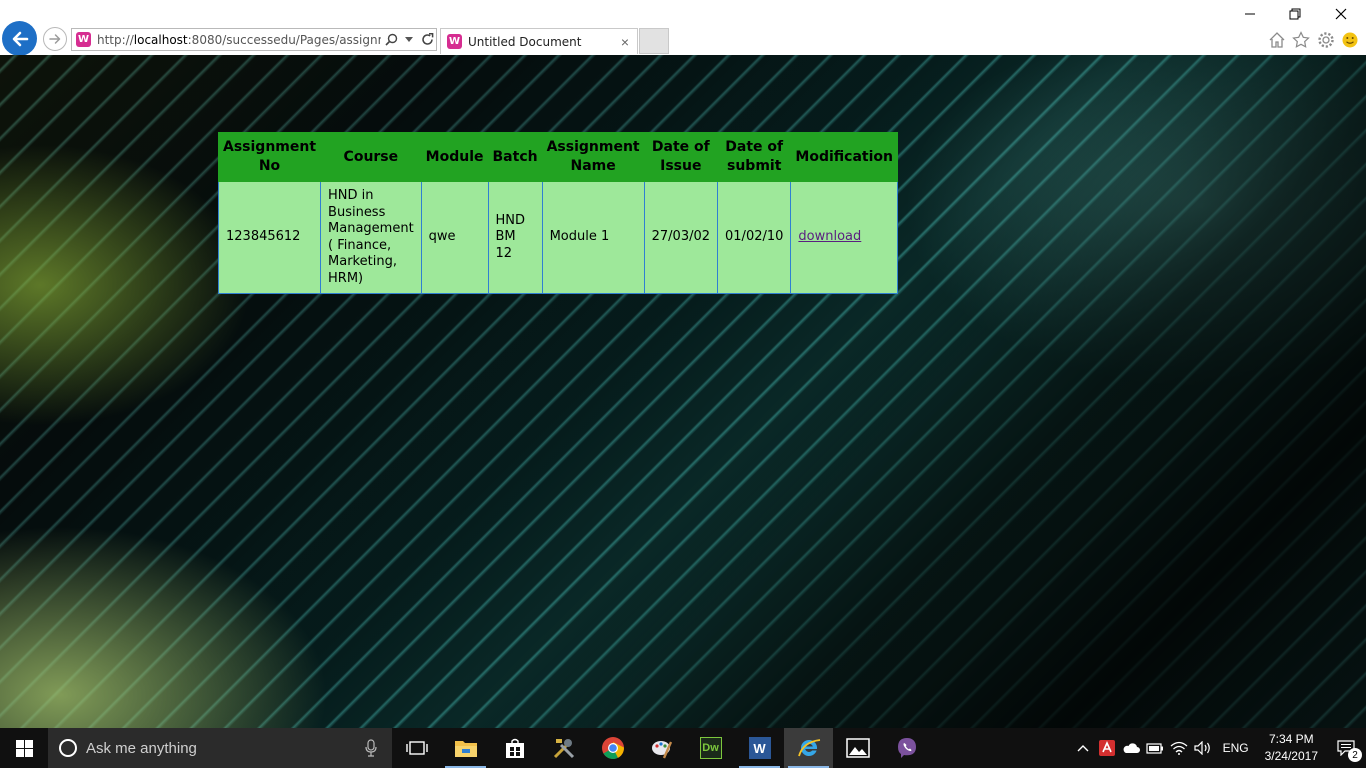 The image size is (1366, 768). Describe the element at coordinates (625, 42) in the screenshot. I see `tab-close-icon: ×` at that location.